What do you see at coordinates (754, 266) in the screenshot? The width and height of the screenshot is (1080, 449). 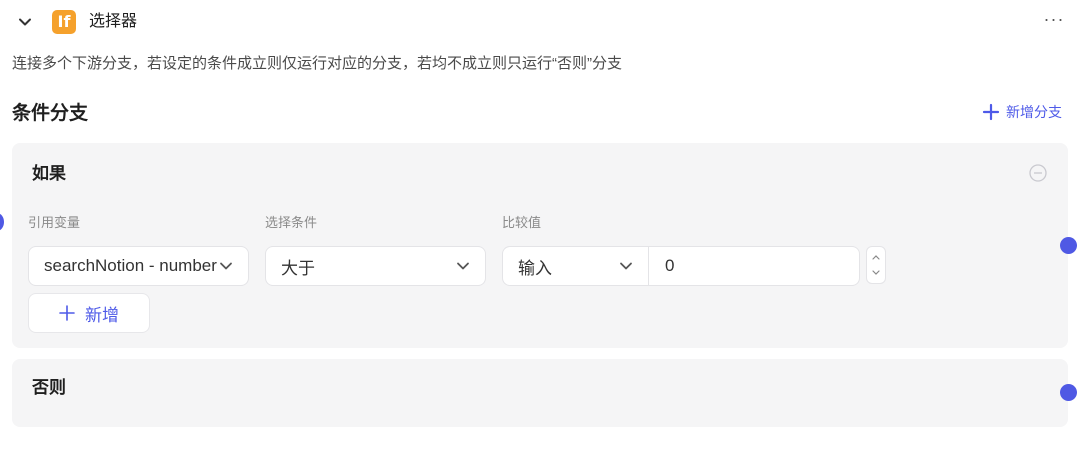 I see `compare-value-input: 0` at bounding box center [754, 266].